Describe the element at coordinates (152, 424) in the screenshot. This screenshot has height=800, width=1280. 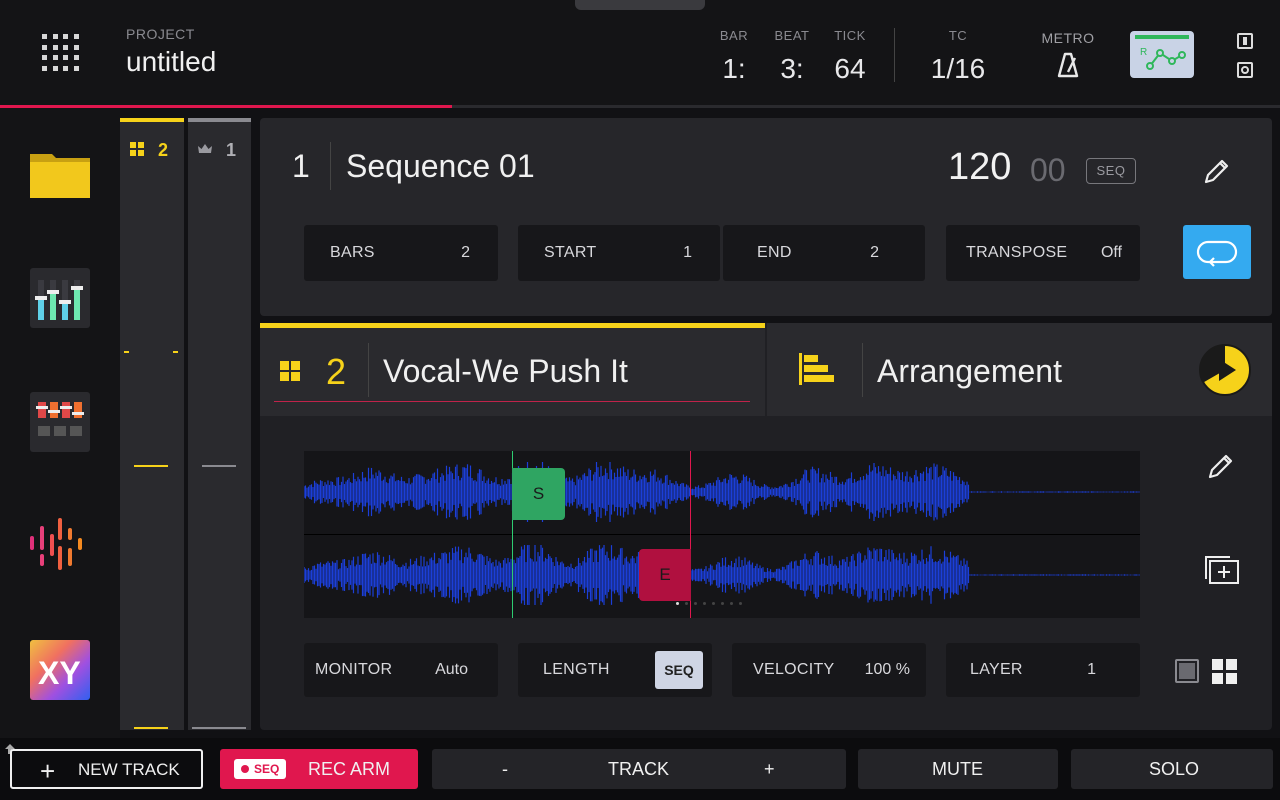
I see `track-strip-active: 2` at that location.